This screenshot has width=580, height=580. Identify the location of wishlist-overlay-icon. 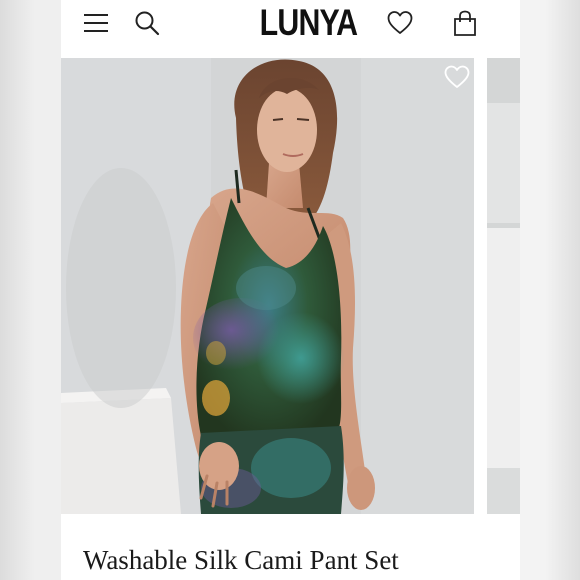
(457, 77).